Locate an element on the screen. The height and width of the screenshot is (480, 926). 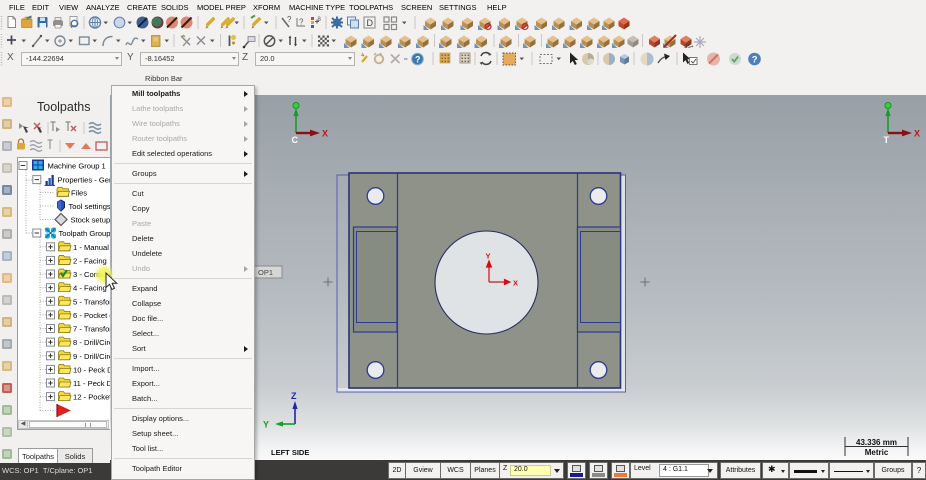
svg-text: LEFT SIDE is located at coordinates (290, 452).